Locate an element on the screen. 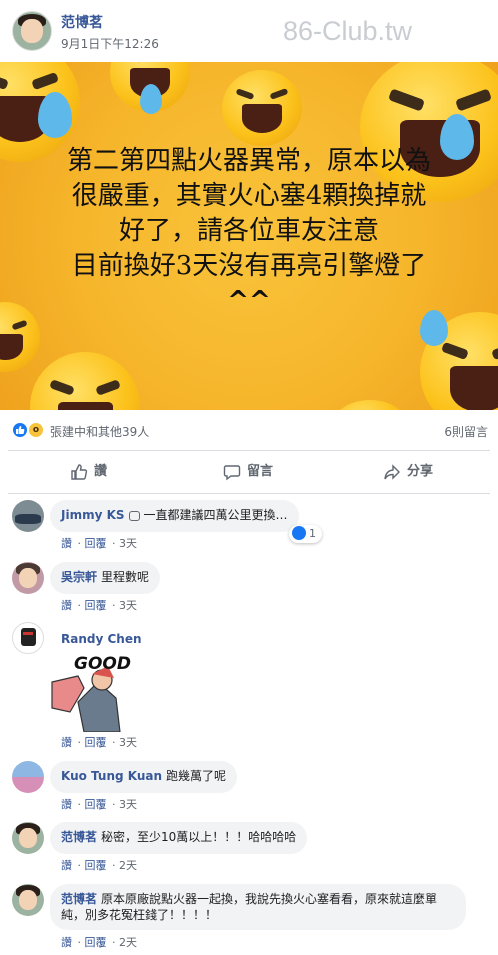  comment-reaction-badge: 1 is located at coordinates (305, 534).